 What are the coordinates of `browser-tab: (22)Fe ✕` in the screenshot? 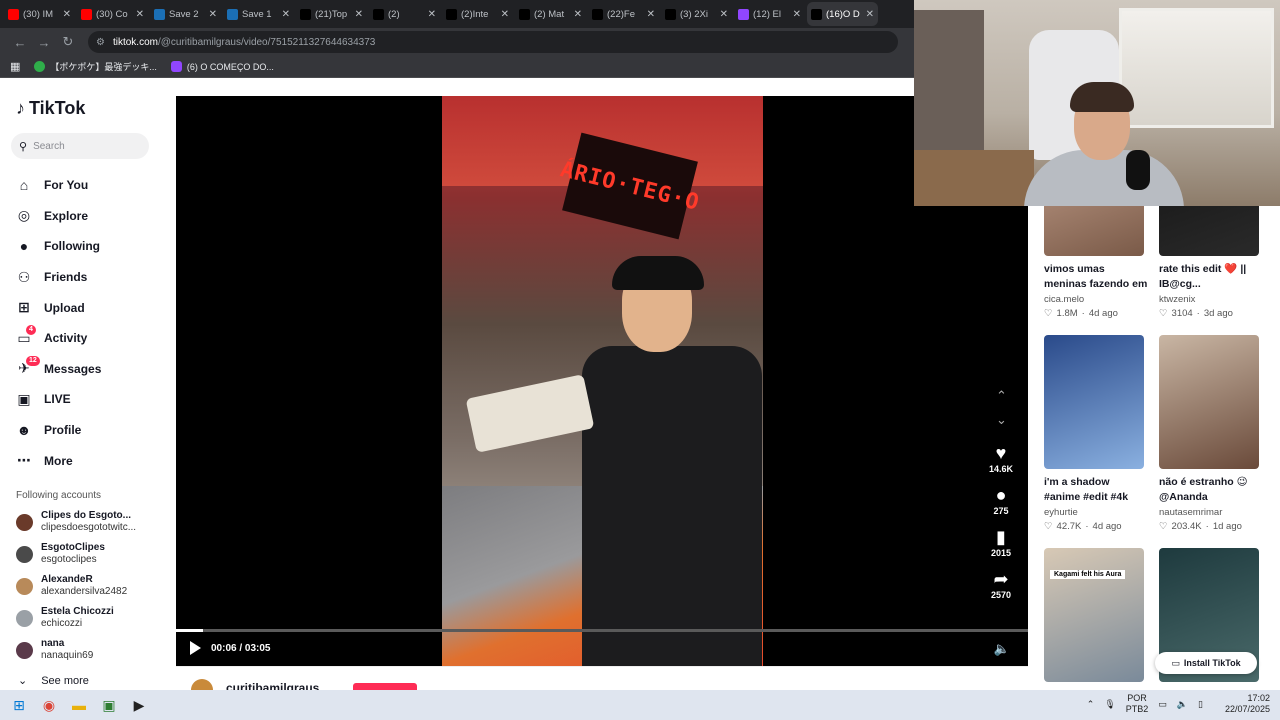 It's located at (623, 14).